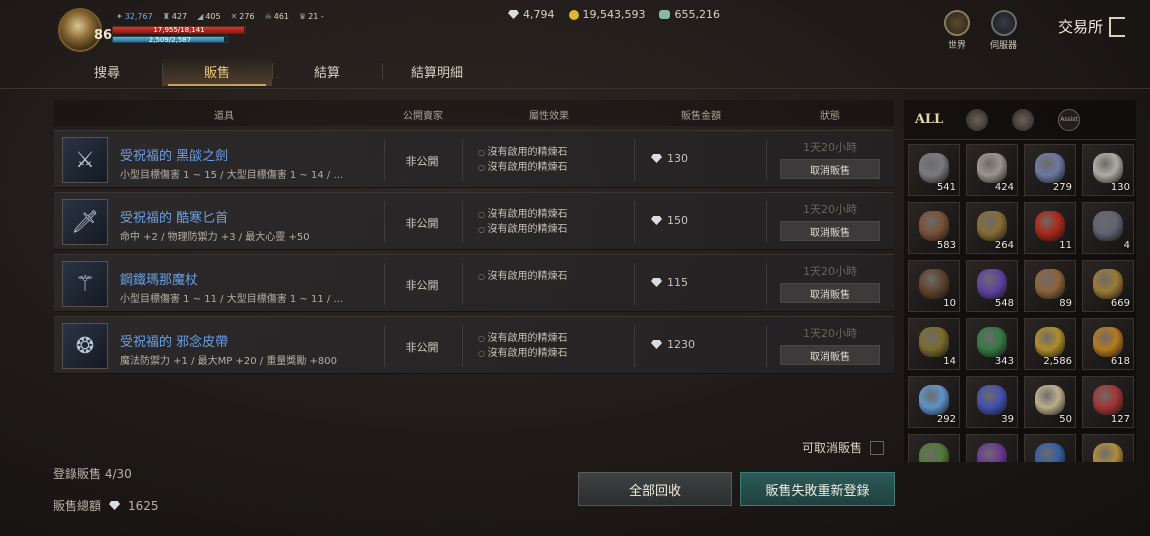 Image resolution: width=1150 pixels, height=536 pixels. I want to click on mp-text: 2,509/2,587, so click(170, 40).